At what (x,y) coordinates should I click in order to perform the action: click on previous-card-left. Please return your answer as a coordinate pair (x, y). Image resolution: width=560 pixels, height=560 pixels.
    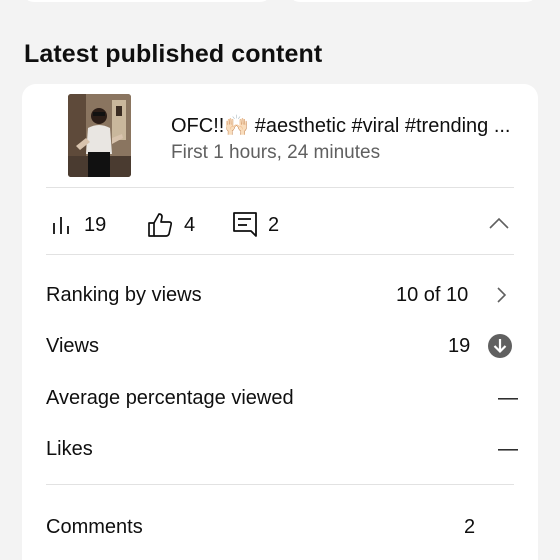
    Looking at the image, I should click on (147, 1).